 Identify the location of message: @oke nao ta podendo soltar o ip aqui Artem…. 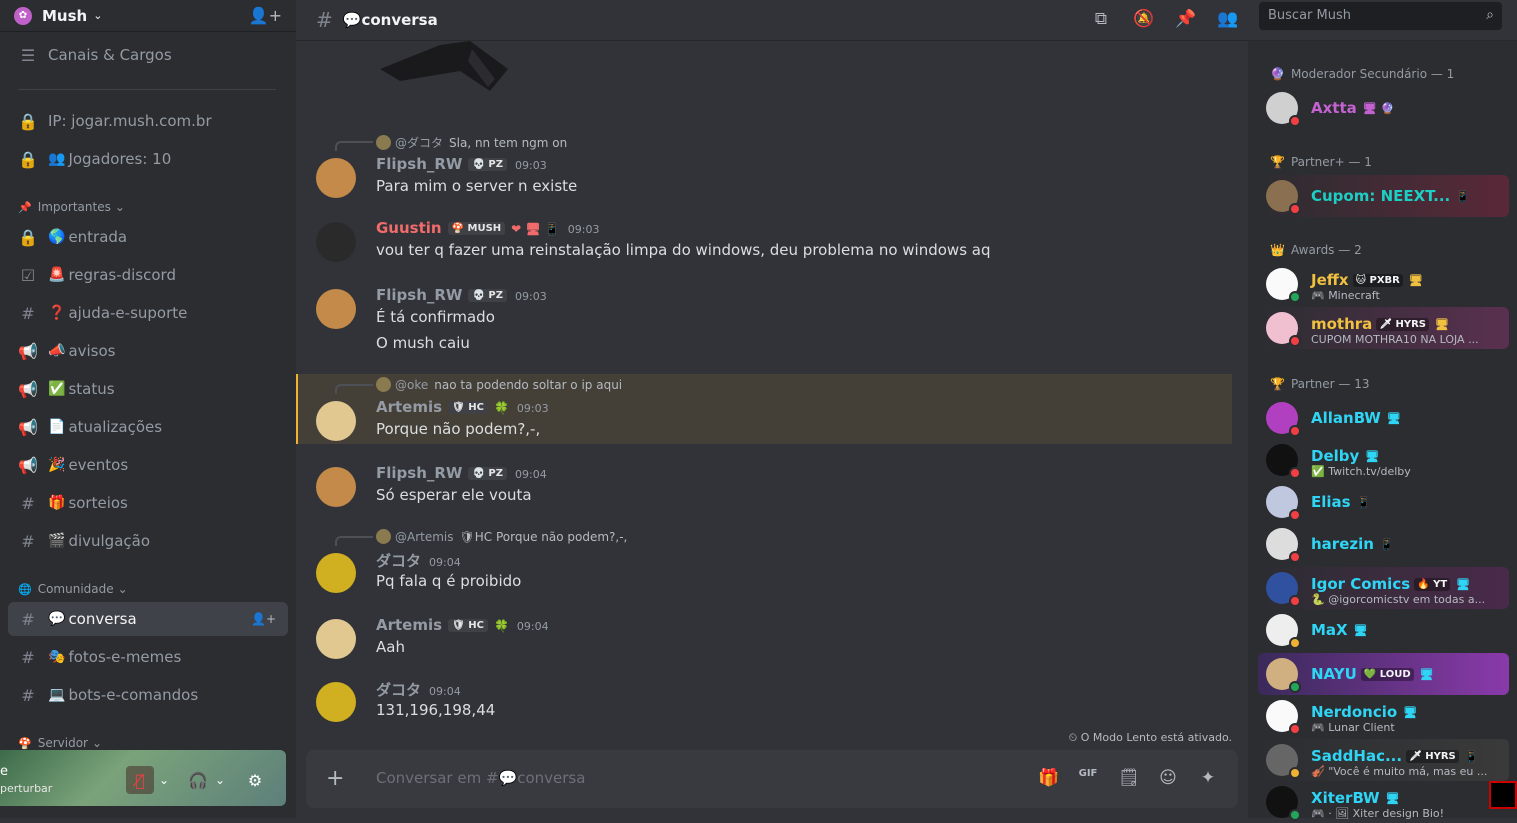
(764, 413).